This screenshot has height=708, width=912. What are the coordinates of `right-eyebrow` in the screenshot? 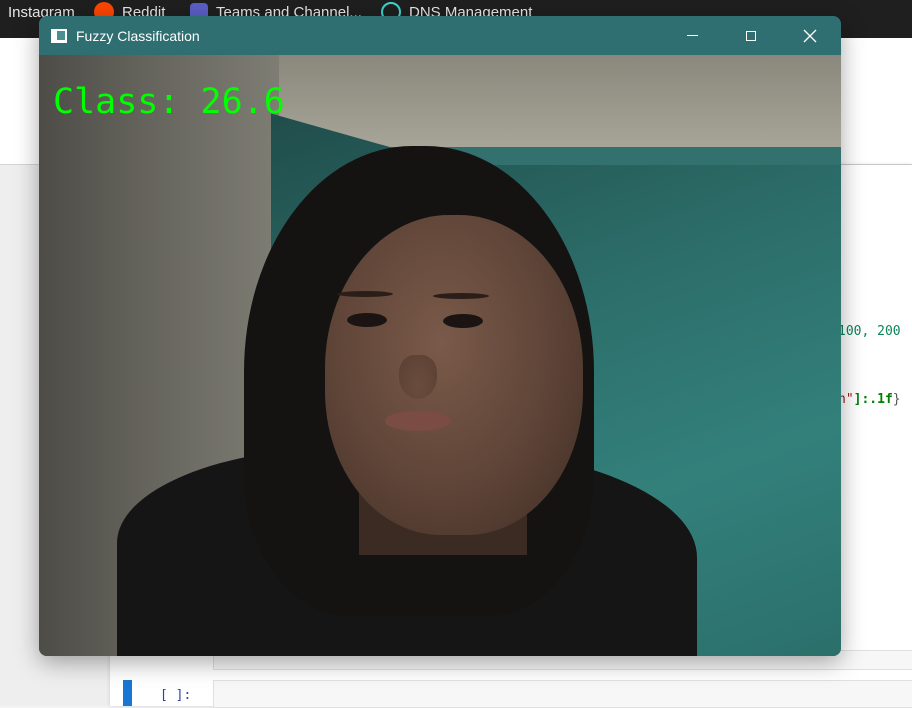 It's located at (461, 296).